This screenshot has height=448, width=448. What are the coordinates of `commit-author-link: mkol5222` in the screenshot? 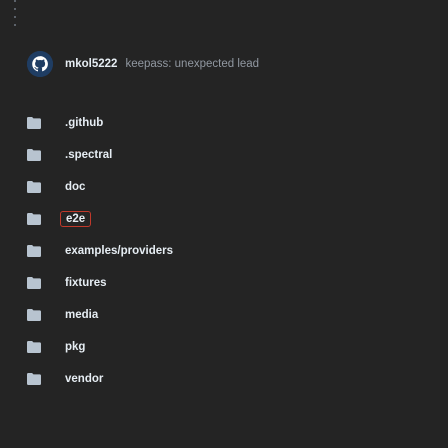 It's located at (91, 64).